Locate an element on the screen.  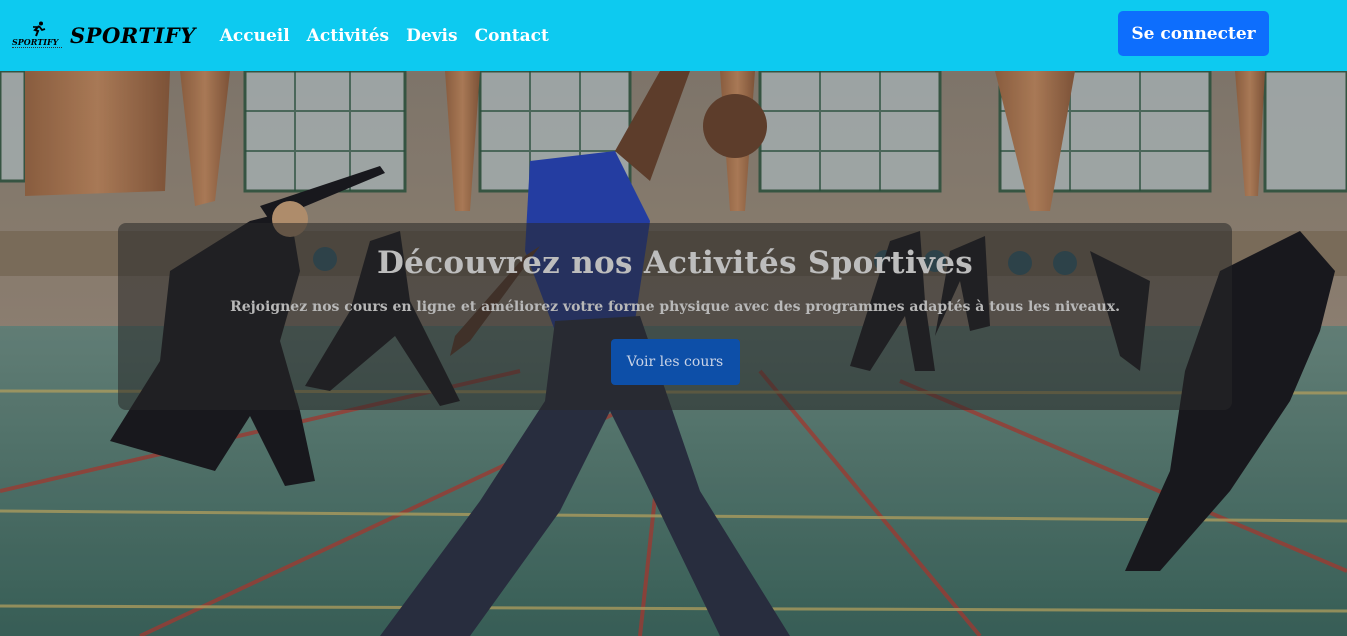
view-courses-button: Voir les cours is located at coordinates (675, 362).